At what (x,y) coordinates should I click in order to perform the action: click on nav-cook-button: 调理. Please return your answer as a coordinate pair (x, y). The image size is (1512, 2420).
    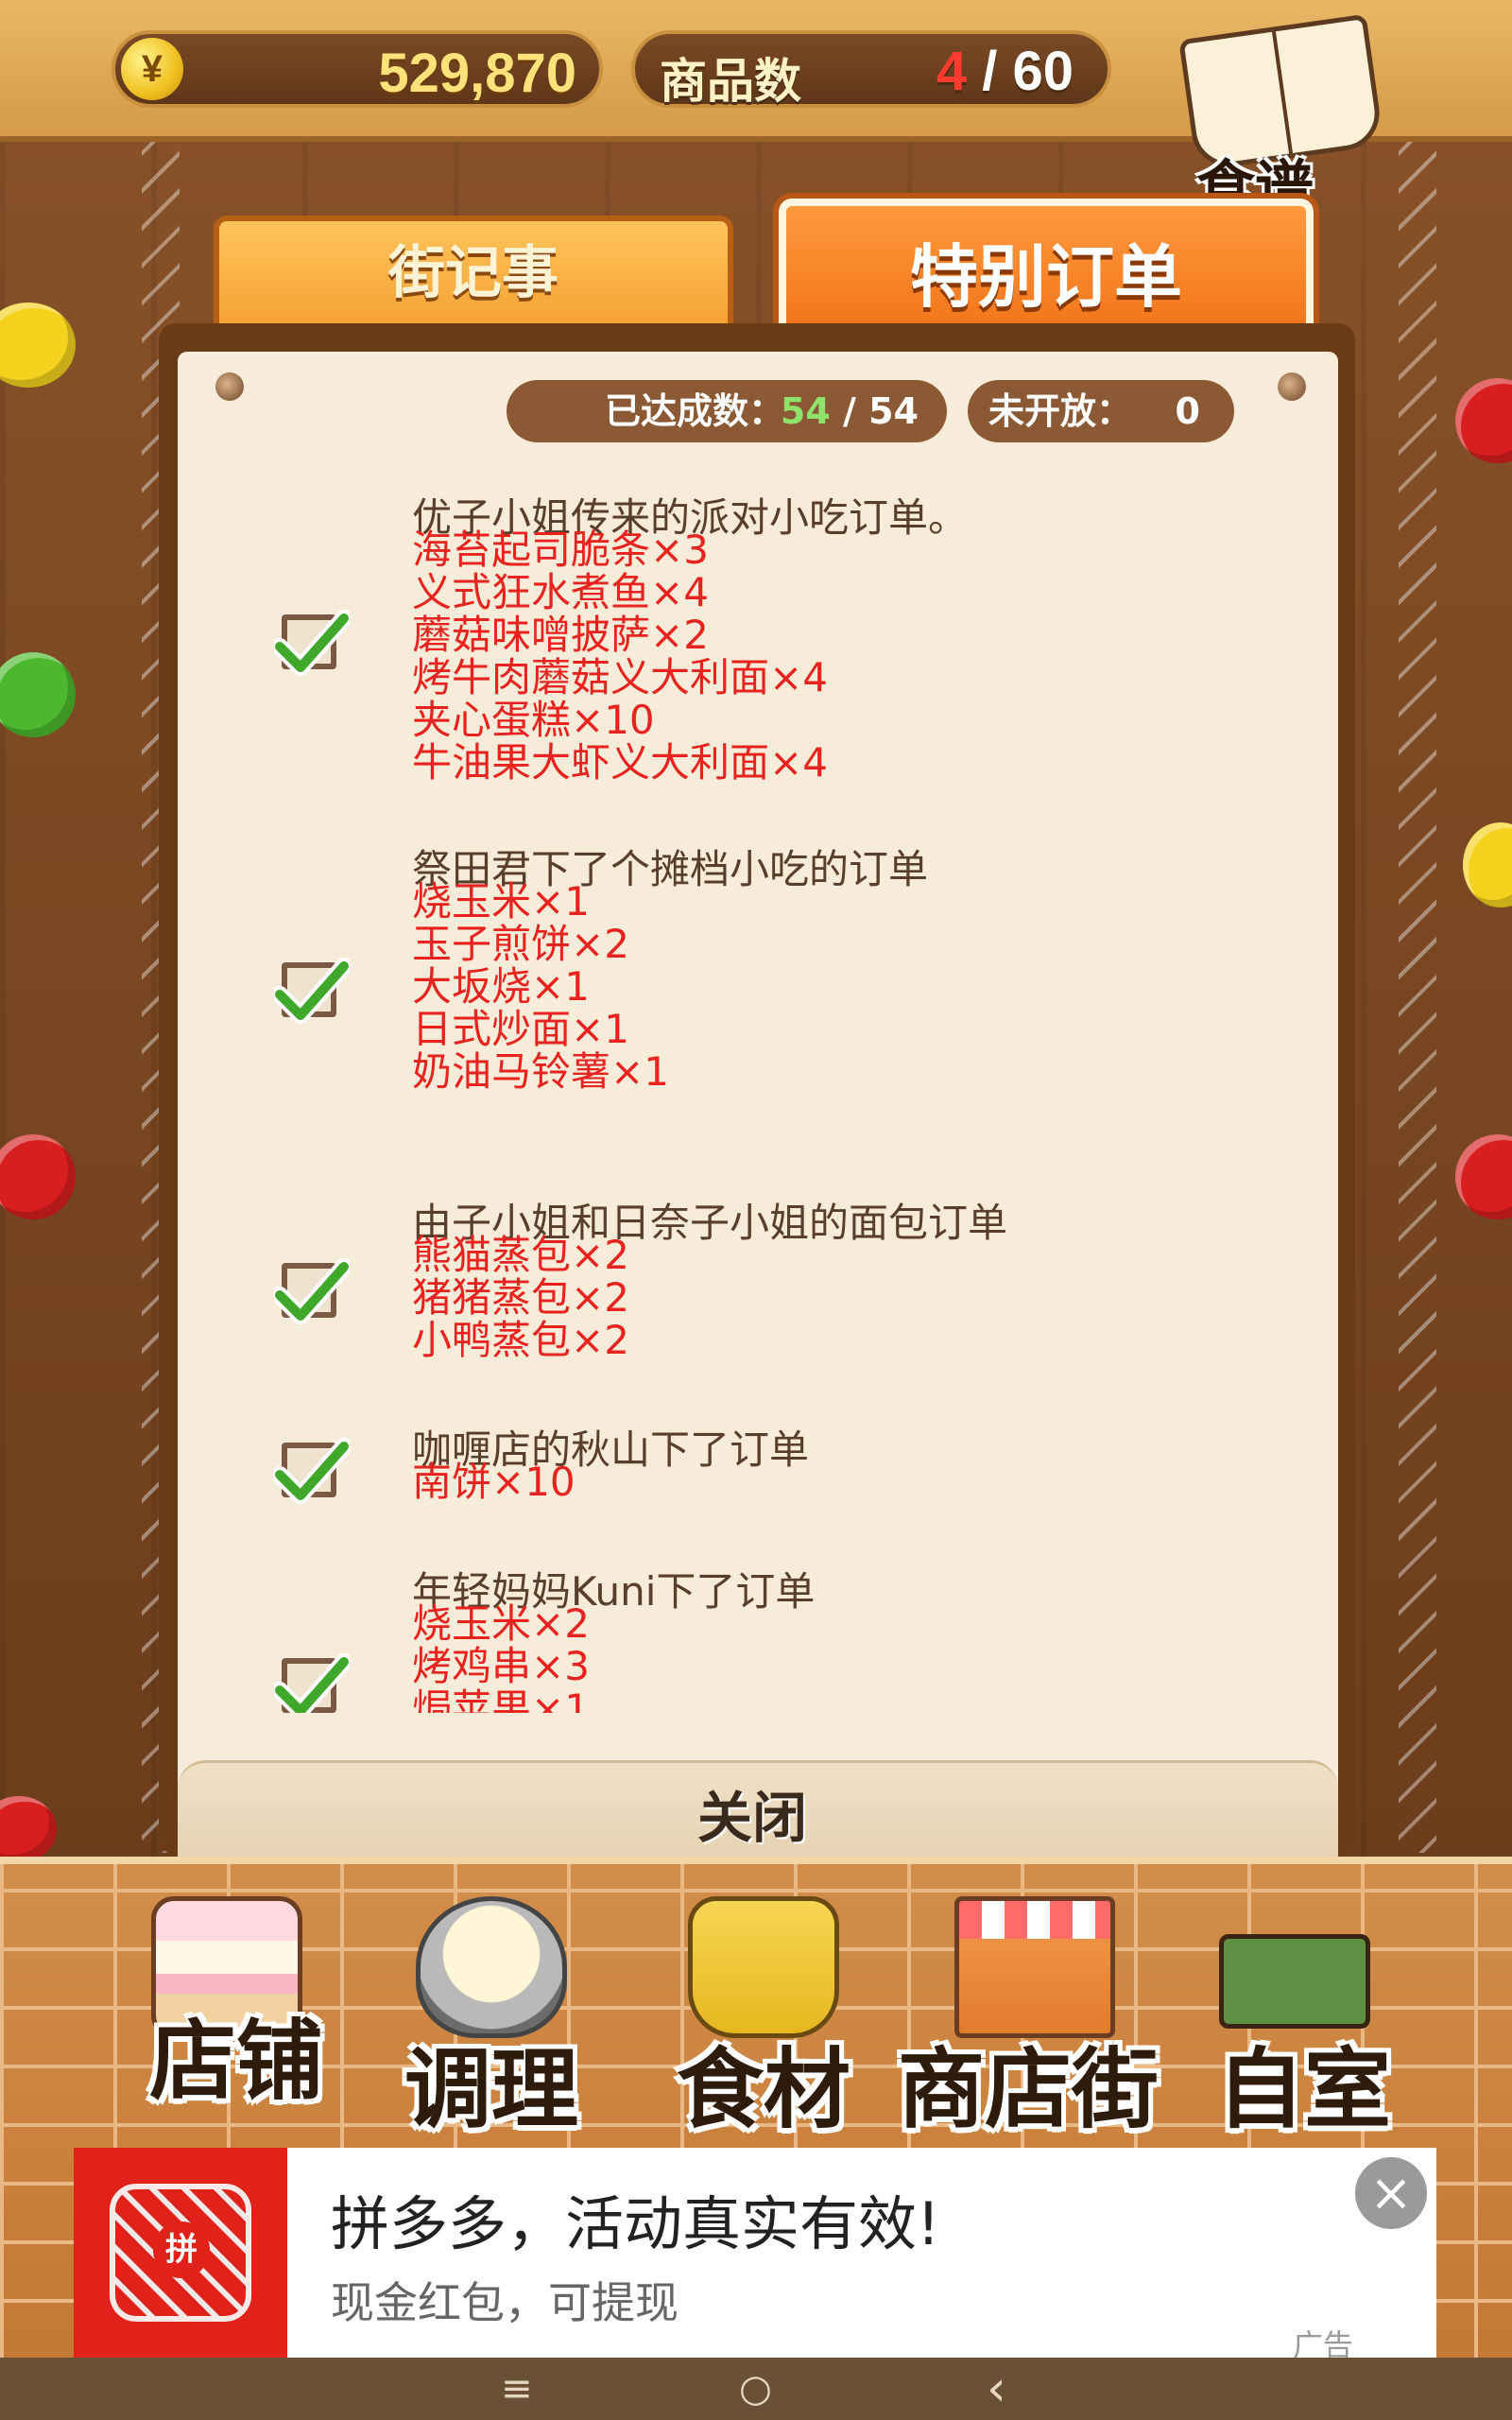
    Looking at the image, I should click on (501, 2008).